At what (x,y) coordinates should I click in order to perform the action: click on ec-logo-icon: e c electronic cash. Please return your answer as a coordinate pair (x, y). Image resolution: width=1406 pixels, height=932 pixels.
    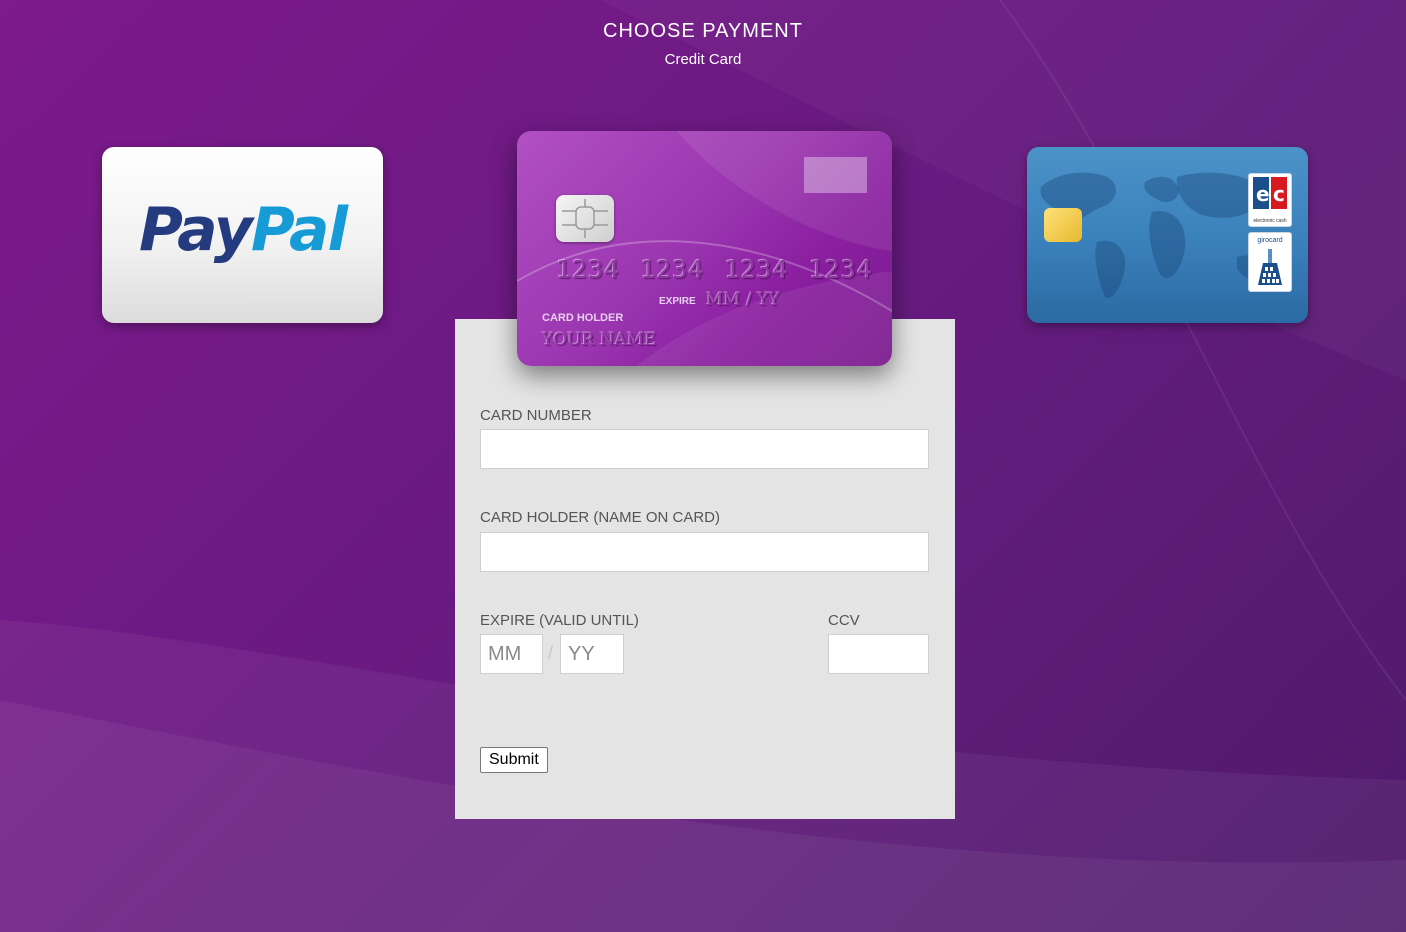
    Looking at the image, I should click on (1270, 200).